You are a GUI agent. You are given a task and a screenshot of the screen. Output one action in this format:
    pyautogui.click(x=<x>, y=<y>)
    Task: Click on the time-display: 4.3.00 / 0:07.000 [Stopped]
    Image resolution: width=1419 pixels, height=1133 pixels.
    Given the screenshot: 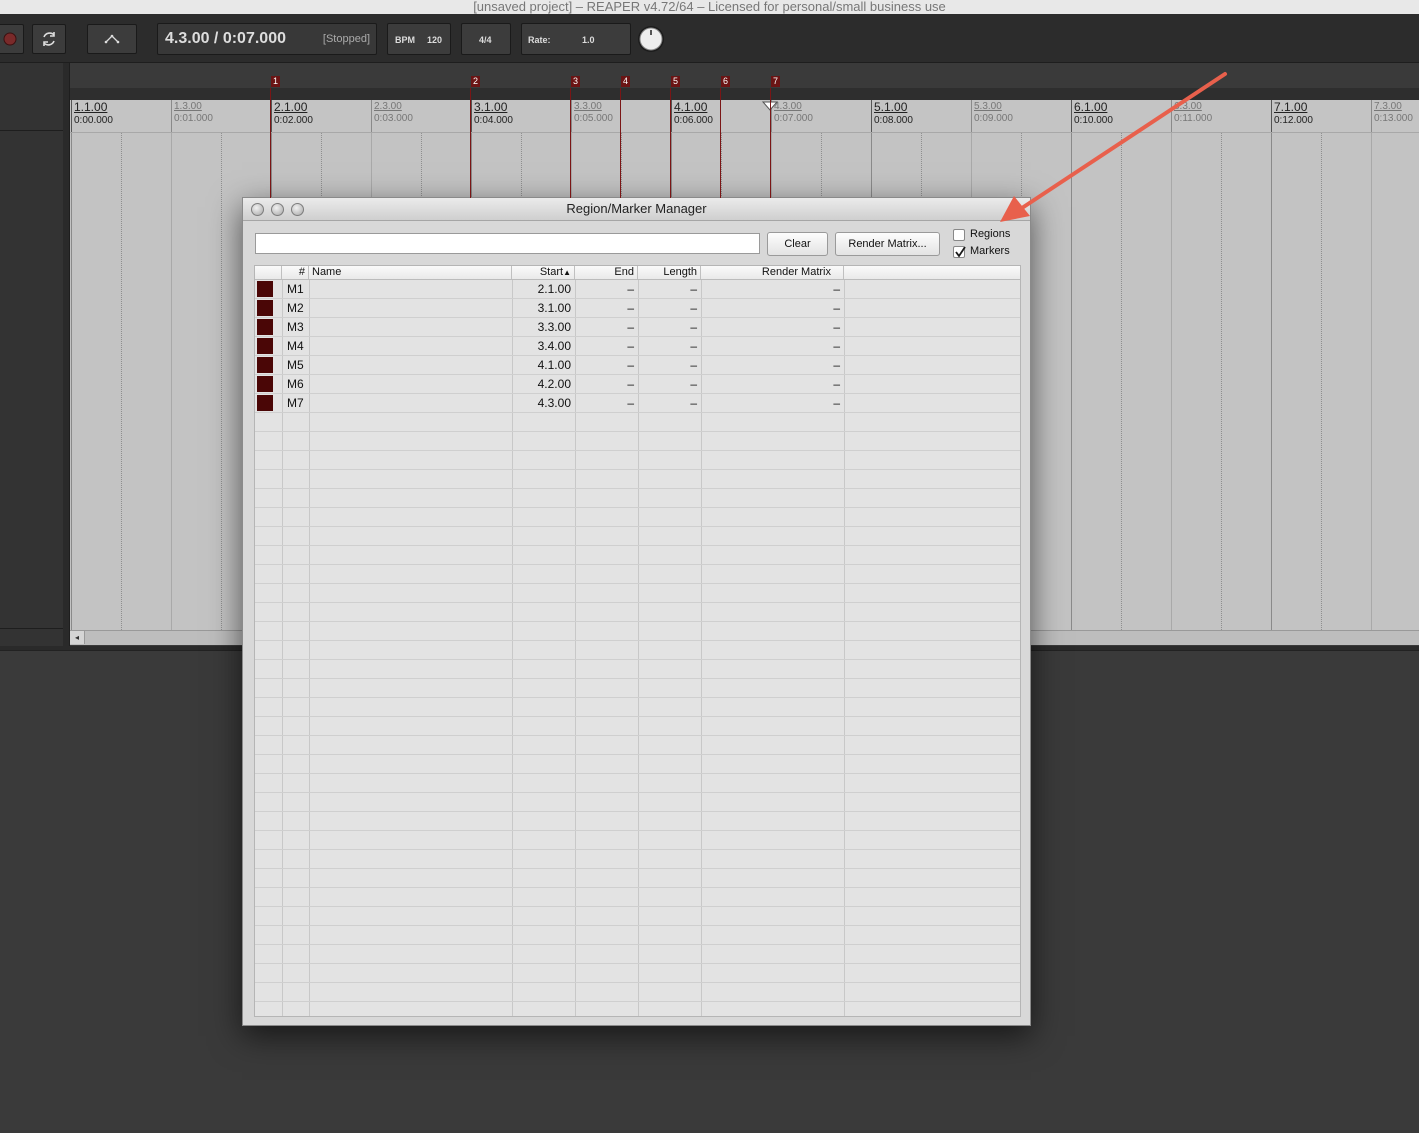 What is the action you would take?
    pyautogui.click(x=267, y=39)
    